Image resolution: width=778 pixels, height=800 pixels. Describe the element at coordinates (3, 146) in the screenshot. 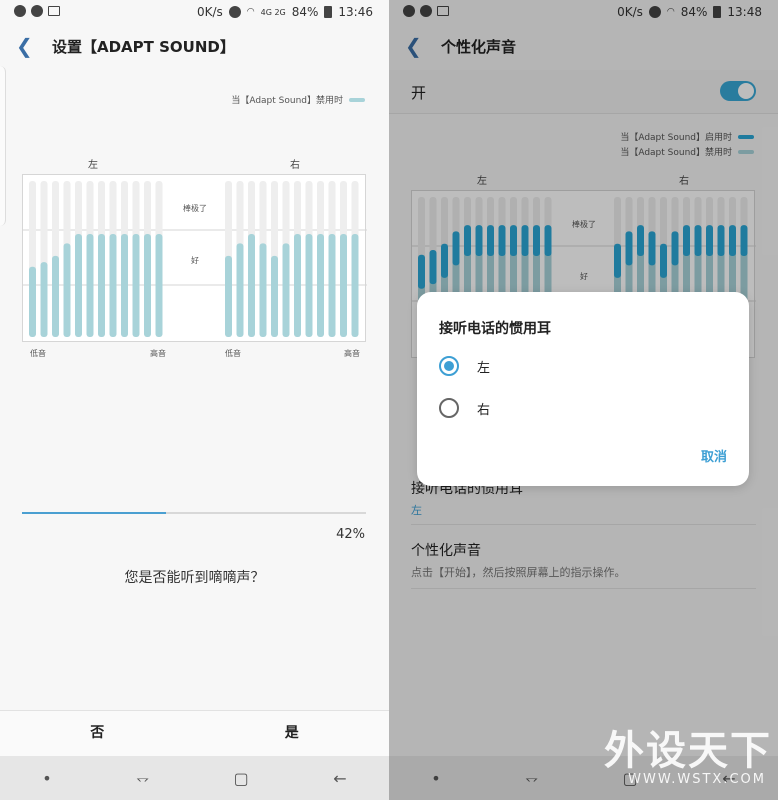

I see `side-edge-handle` at that location.